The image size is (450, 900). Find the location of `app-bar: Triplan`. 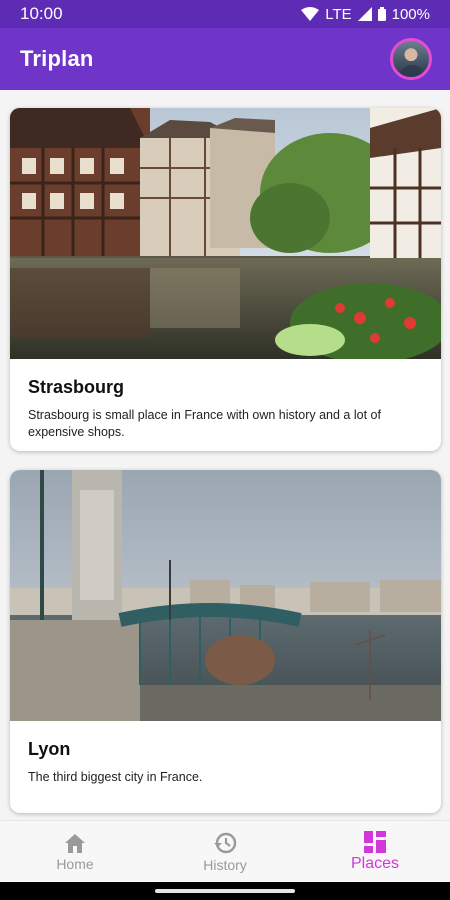

app-bar: Triplan is located at coordinates (225, 59).